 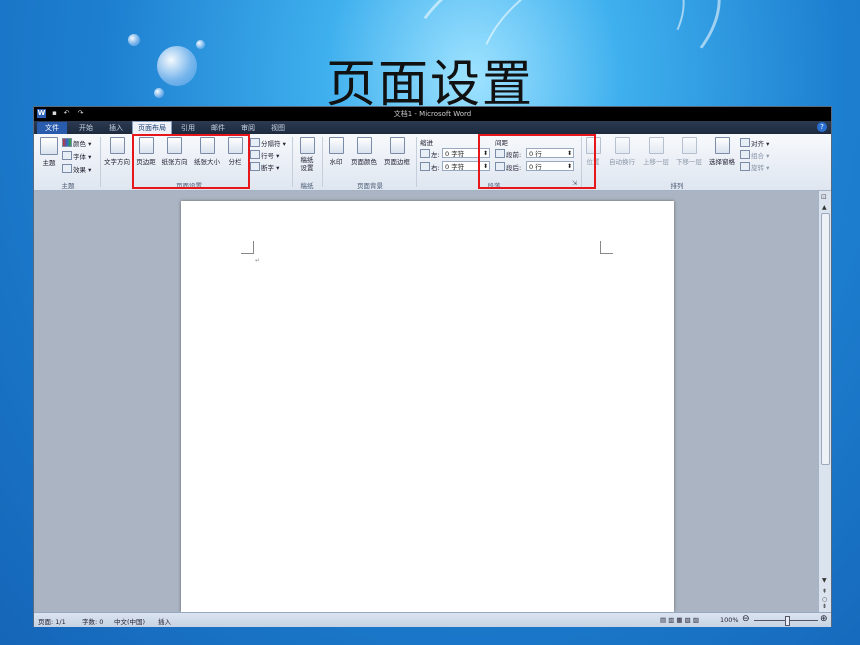 What do you see at coordinates (49, 163) in the screenshot?
I see `themes-label: 主题` at bounding box center [49, 163].